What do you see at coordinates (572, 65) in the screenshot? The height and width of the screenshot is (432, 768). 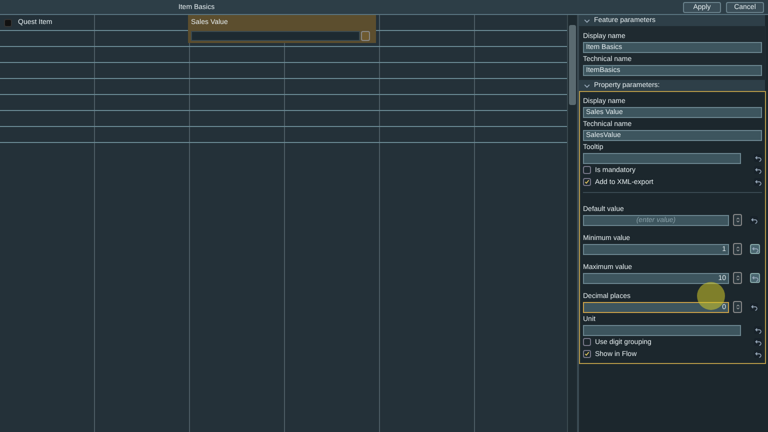 I see `scroll-thumb` at bounding box center [572, 65].